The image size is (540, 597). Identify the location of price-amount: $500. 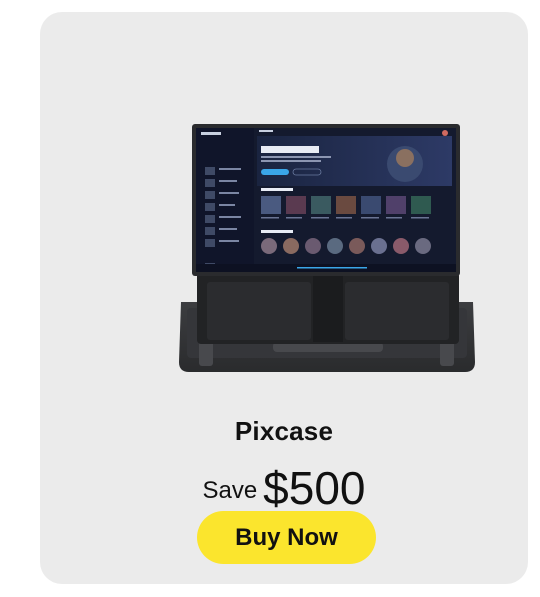
(314, 488).